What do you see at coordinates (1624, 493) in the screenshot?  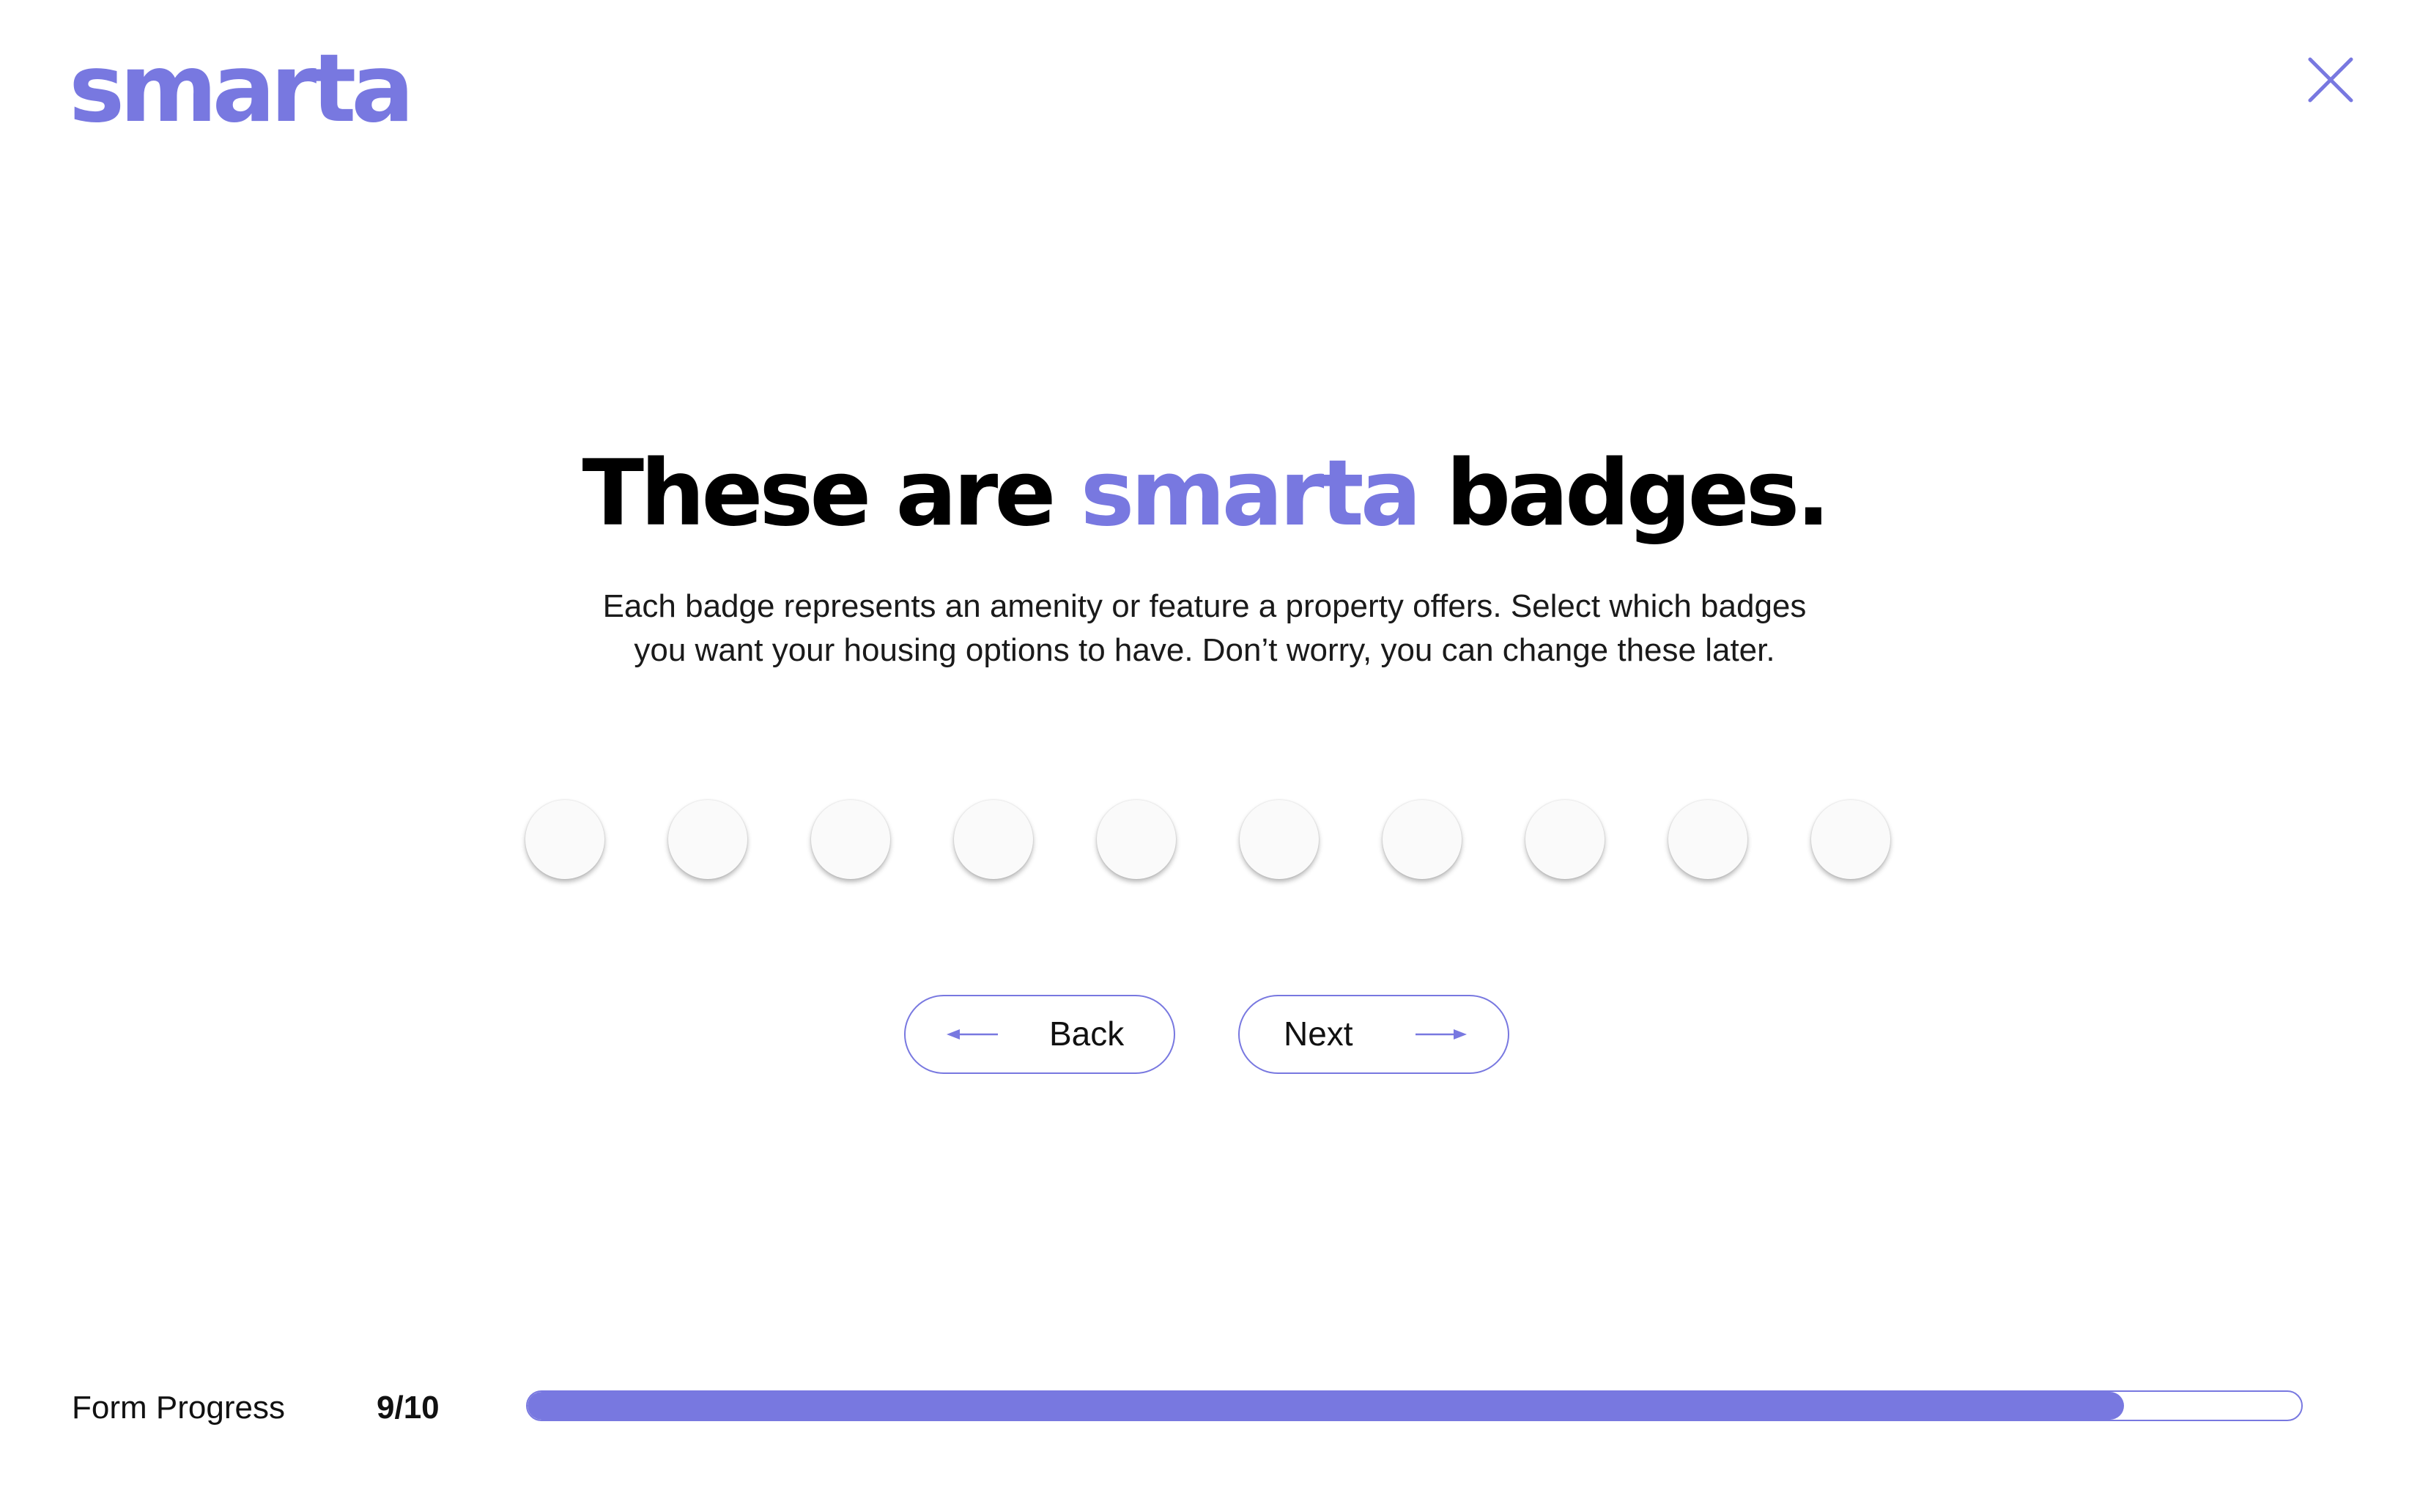 I see `title-text-end: badges.` at bounding box center [1624, 493].